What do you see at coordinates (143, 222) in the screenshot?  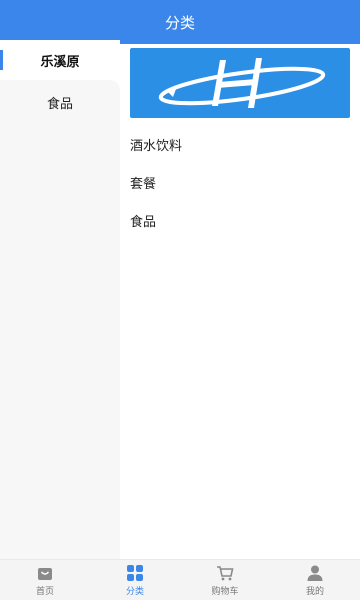 I see `category-label: 食品` at bounding box center [143, 222].